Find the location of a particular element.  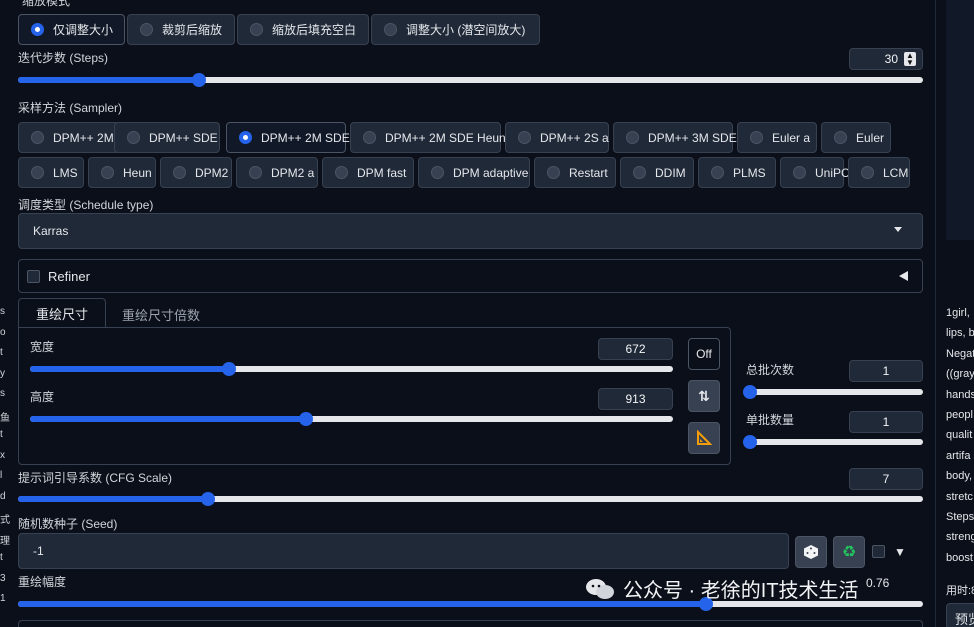

sampler-option-label: DPM adaptive is located at coordinates (491, 172).